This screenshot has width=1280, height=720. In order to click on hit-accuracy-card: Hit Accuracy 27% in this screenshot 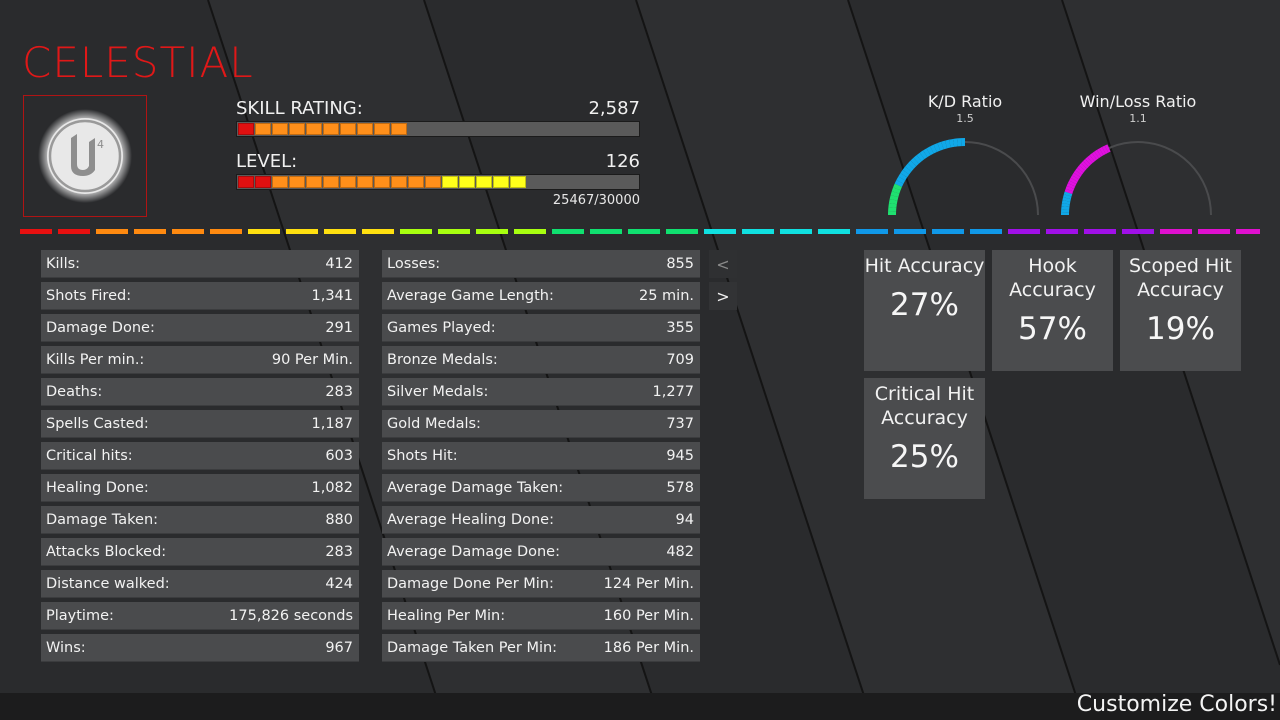, I will do `click(924, 310)`.